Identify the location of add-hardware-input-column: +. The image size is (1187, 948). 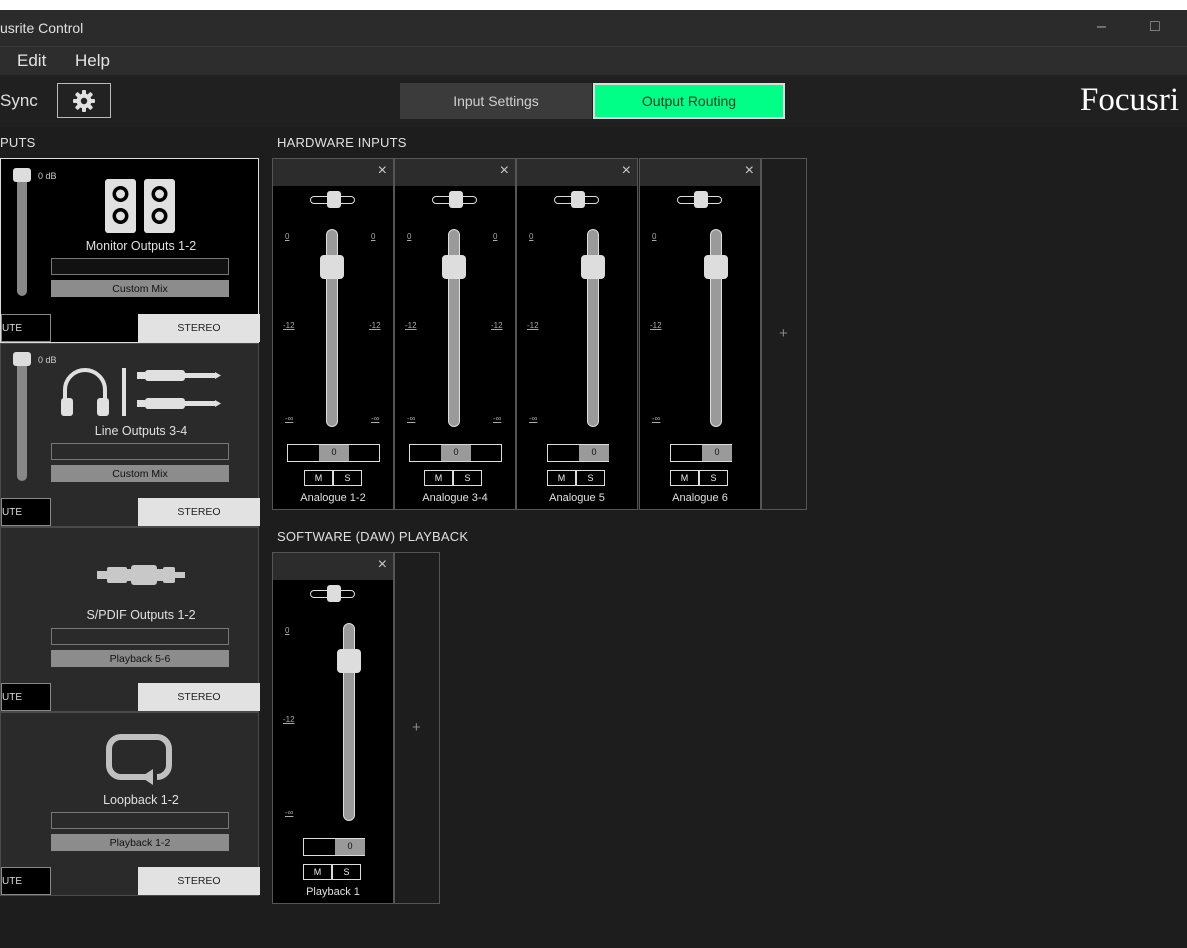
(784, 334).